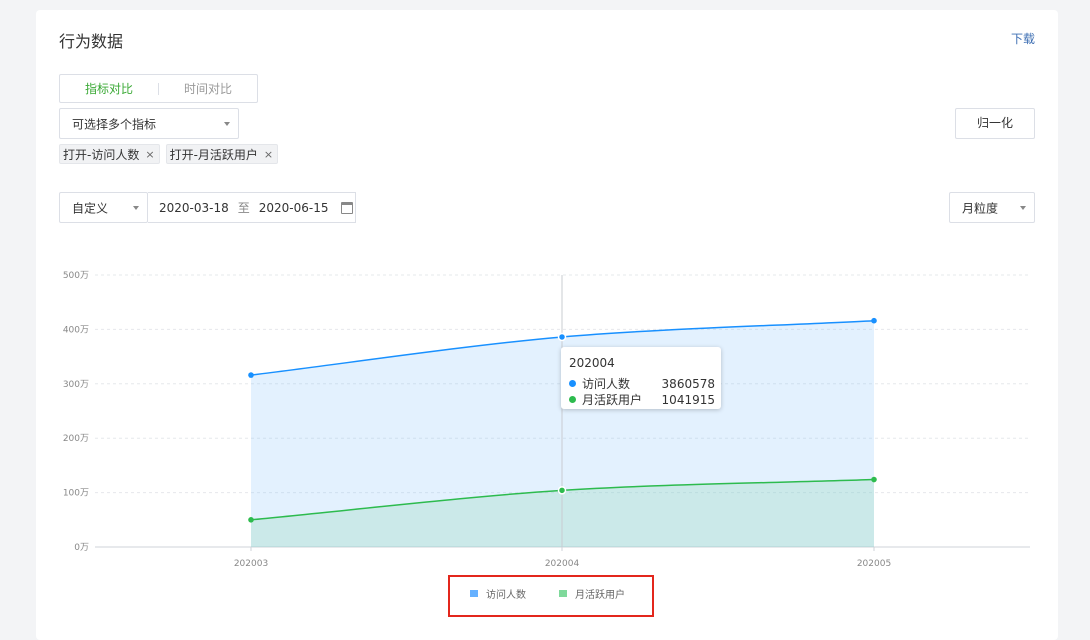 The image size is (1090, 640). What do you see at coordinates (81, 548) in the screenshot?
I see `y-tick-label: 0万` at bounding box center [81, 548].